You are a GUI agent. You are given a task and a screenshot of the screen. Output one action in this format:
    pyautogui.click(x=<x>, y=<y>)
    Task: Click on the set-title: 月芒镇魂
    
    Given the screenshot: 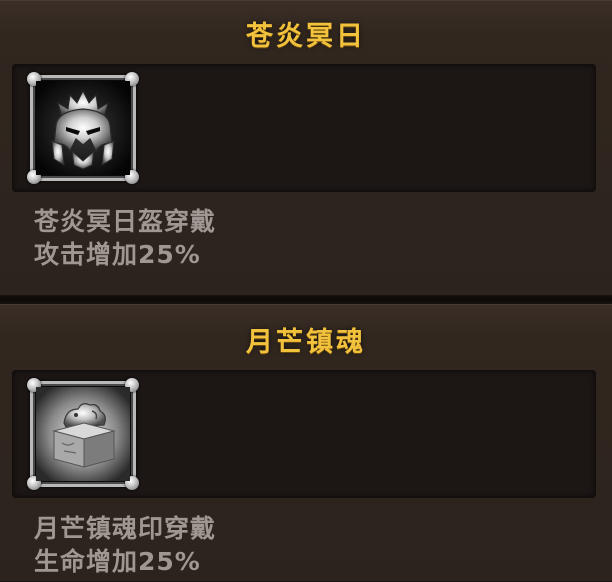 What is the action you would take?
    pyautogui.click(x=306, y=342)
    